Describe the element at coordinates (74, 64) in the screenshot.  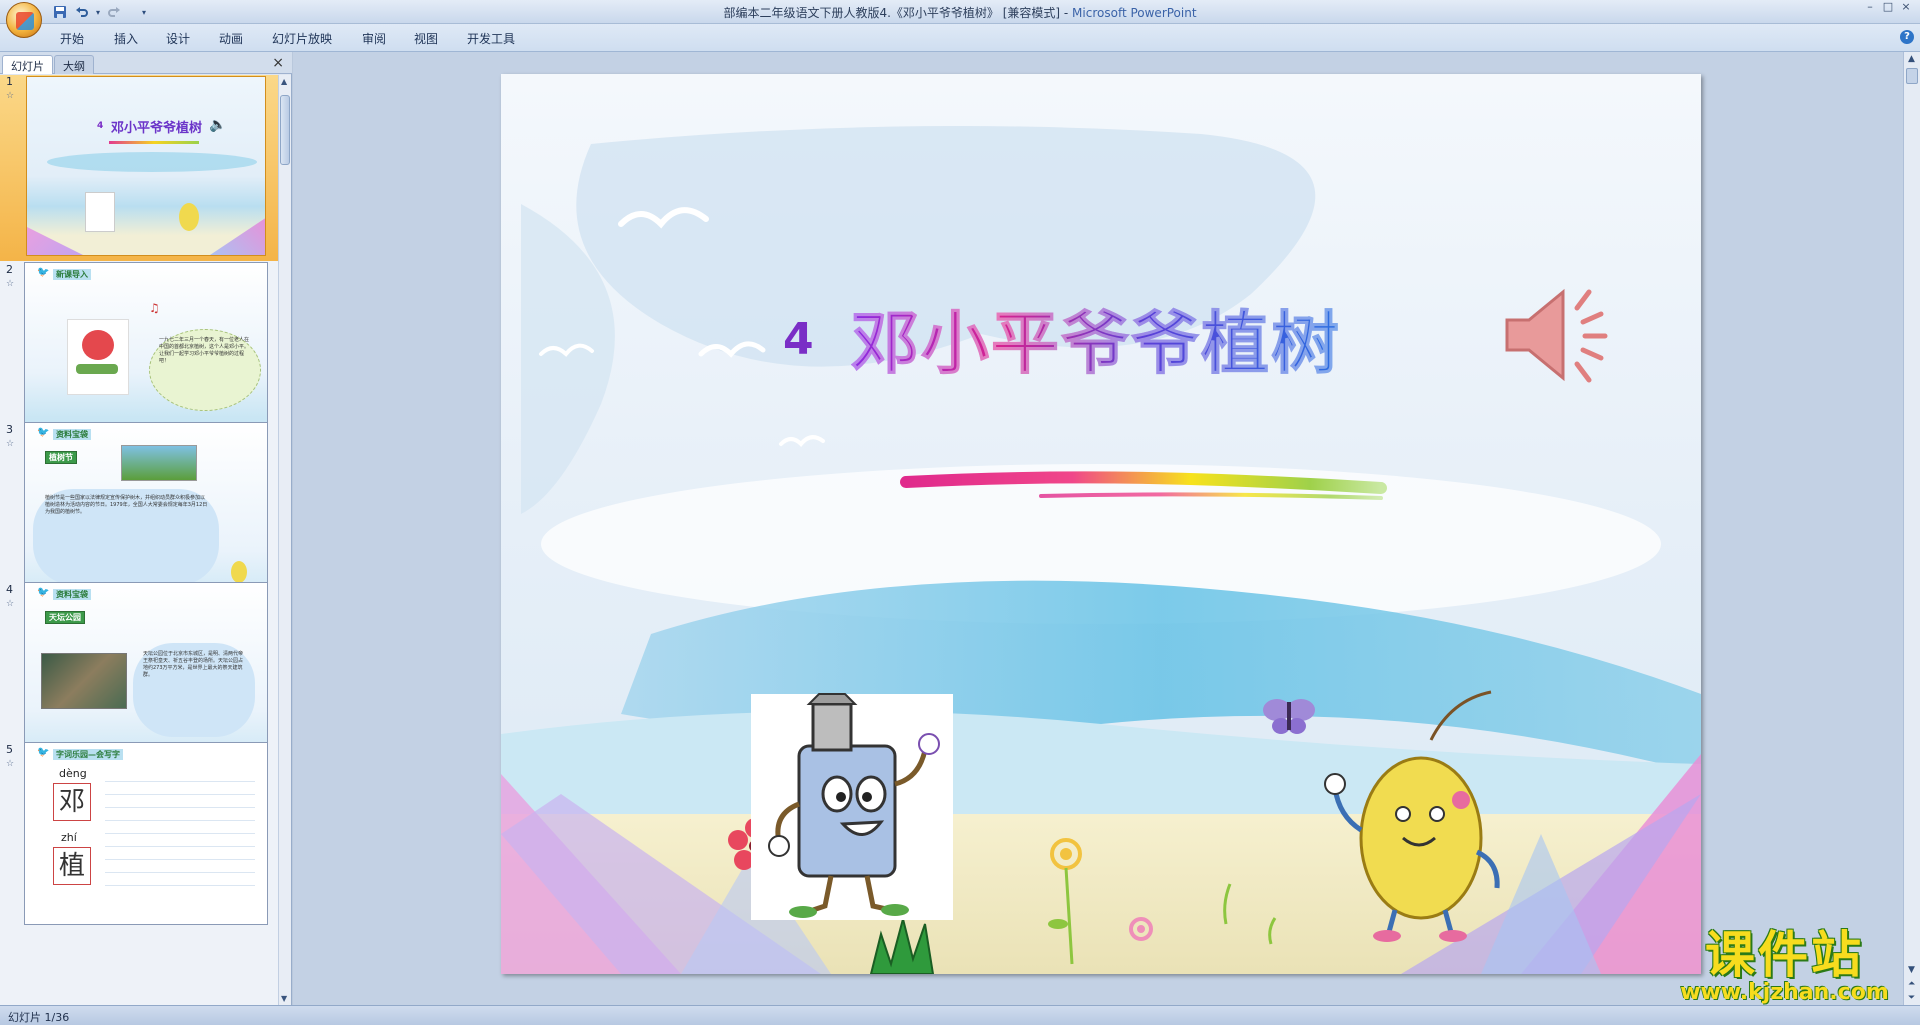
I see `tab-outline: 大纲` at that location.